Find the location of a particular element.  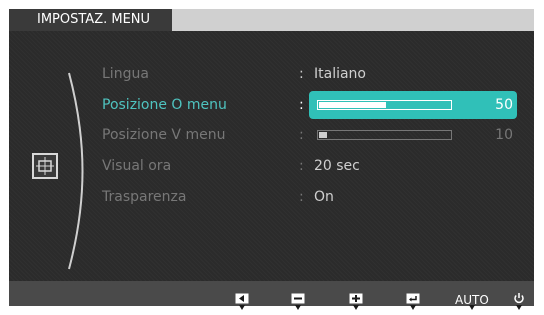

left-arrow-icon is located at coordinates (242, 298).